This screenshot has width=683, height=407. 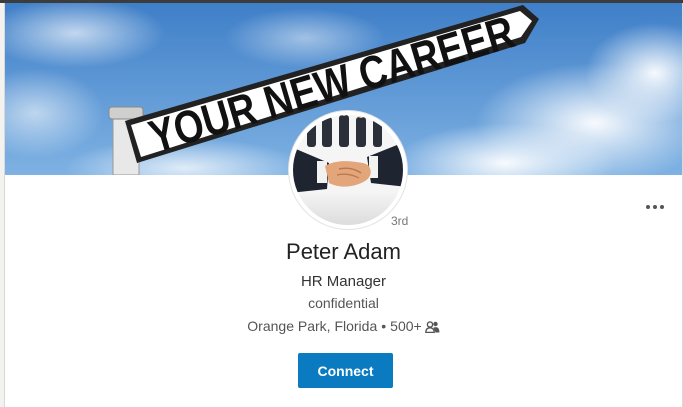 What do you see at coordinates (348, 170) in the screenshot?
I see `profile-avatar` at bounding box center [348, 170].